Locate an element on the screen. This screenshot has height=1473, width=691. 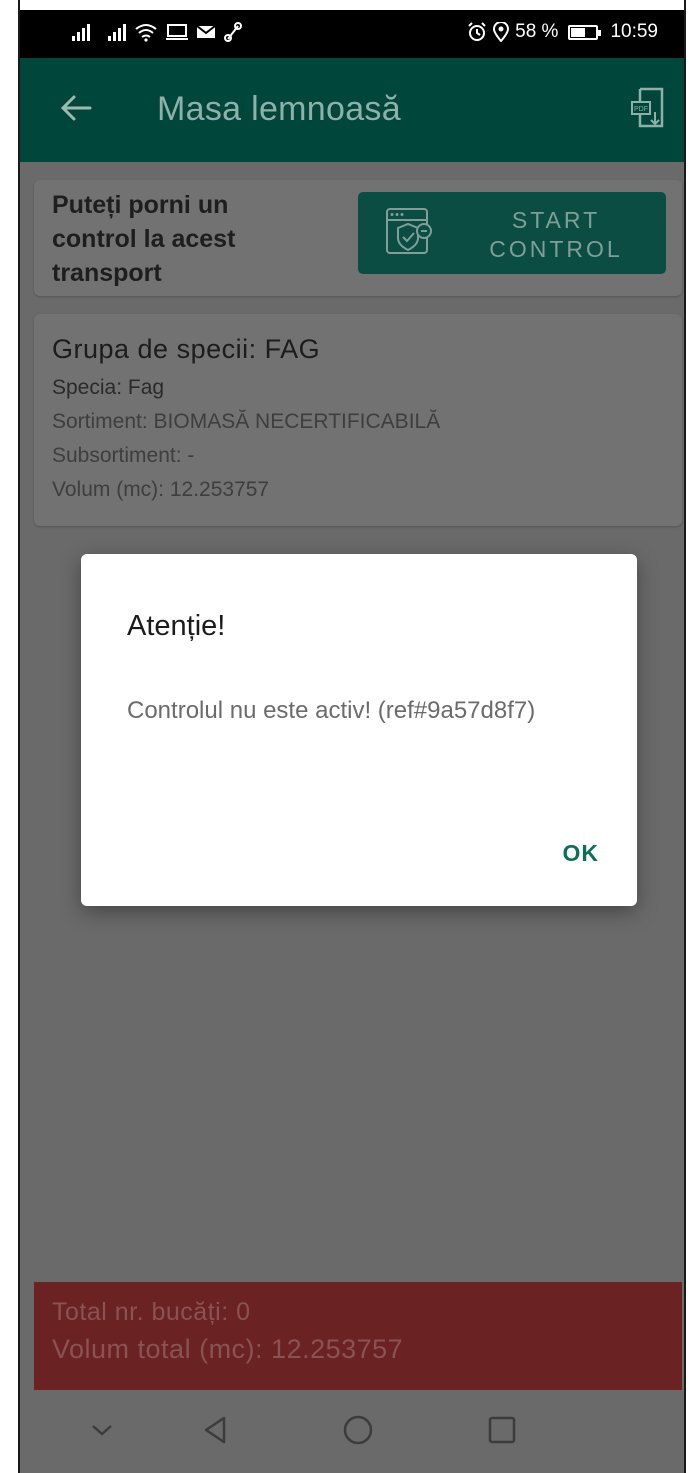
system-nav-bar is located at coordinates (352, 1431).